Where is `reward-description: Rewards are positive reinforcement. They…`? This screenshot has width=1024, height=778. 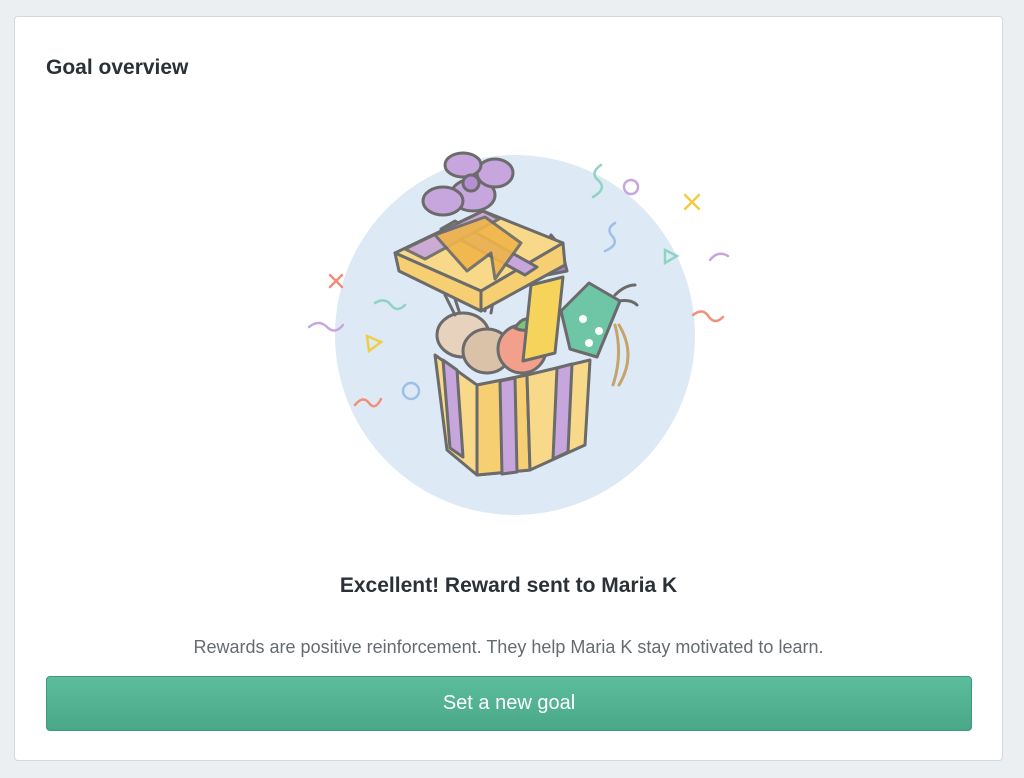 reward-description: Rewards are positive reinforcement. They… is located at coordinates (508, 647).